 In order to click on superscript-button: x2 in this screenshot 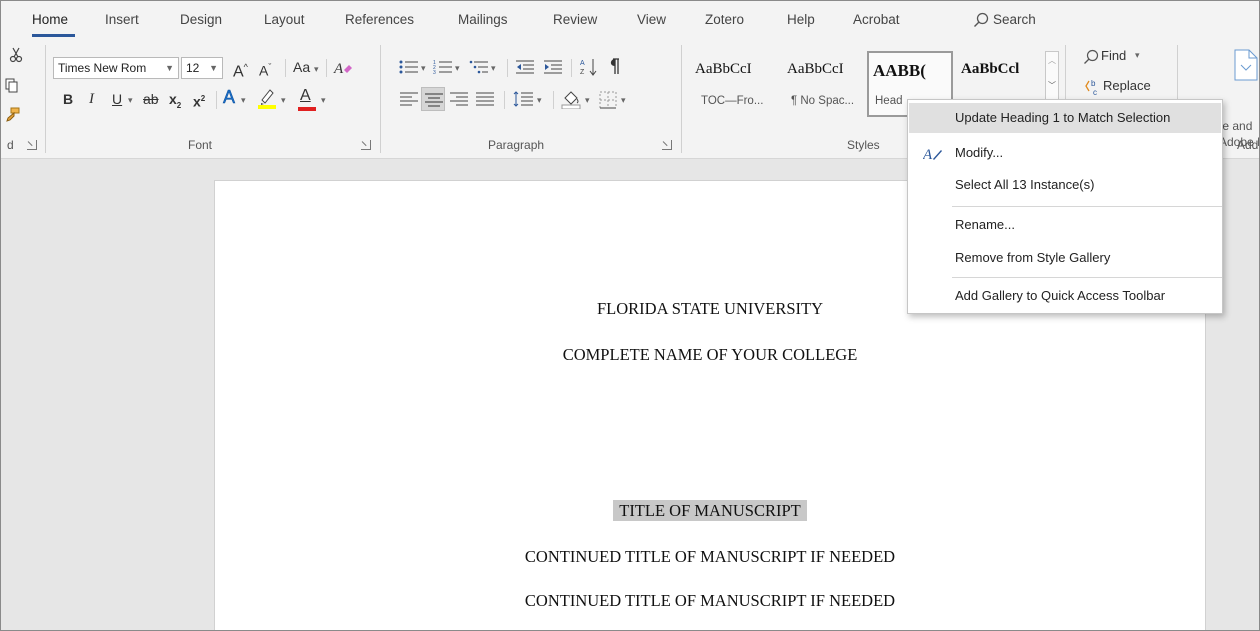, I will do `click(199, 100)`.